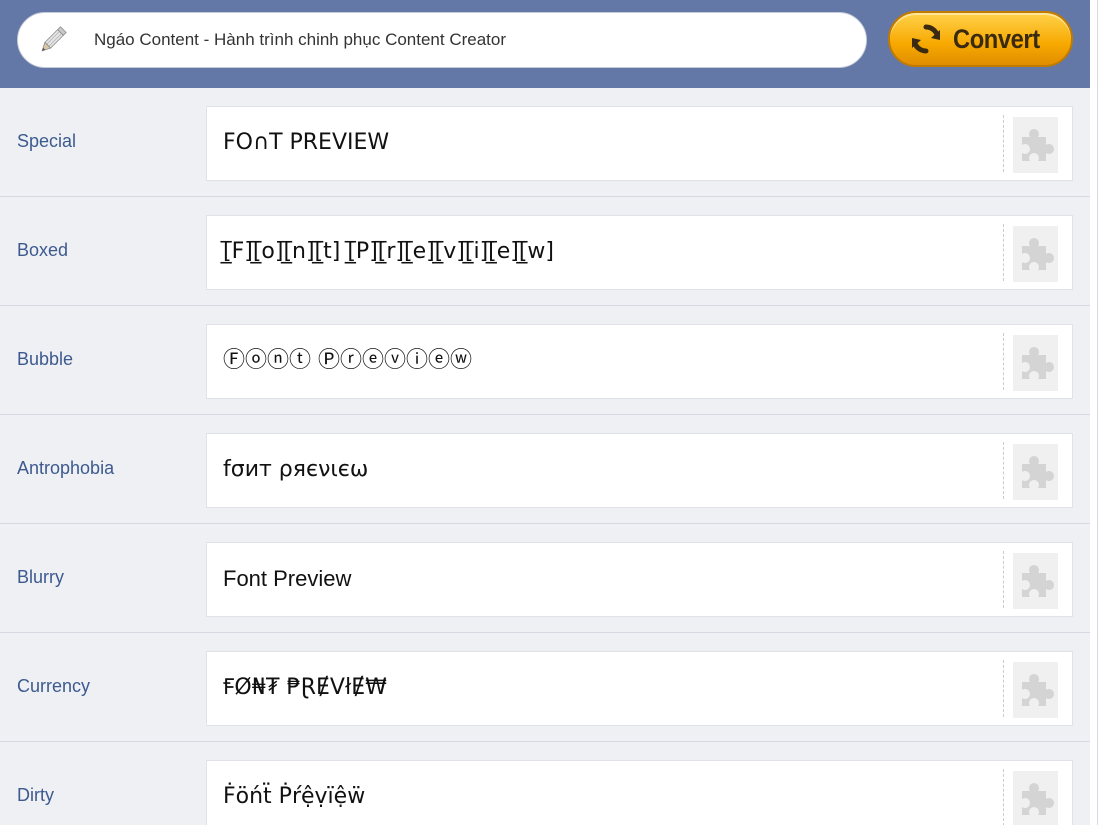  Describe the element at coordinates (305, 688) in the screenshot. I see `preview-text: ꞘØ₦₮ ₱ⱤɆVłɆ₩` at that location.